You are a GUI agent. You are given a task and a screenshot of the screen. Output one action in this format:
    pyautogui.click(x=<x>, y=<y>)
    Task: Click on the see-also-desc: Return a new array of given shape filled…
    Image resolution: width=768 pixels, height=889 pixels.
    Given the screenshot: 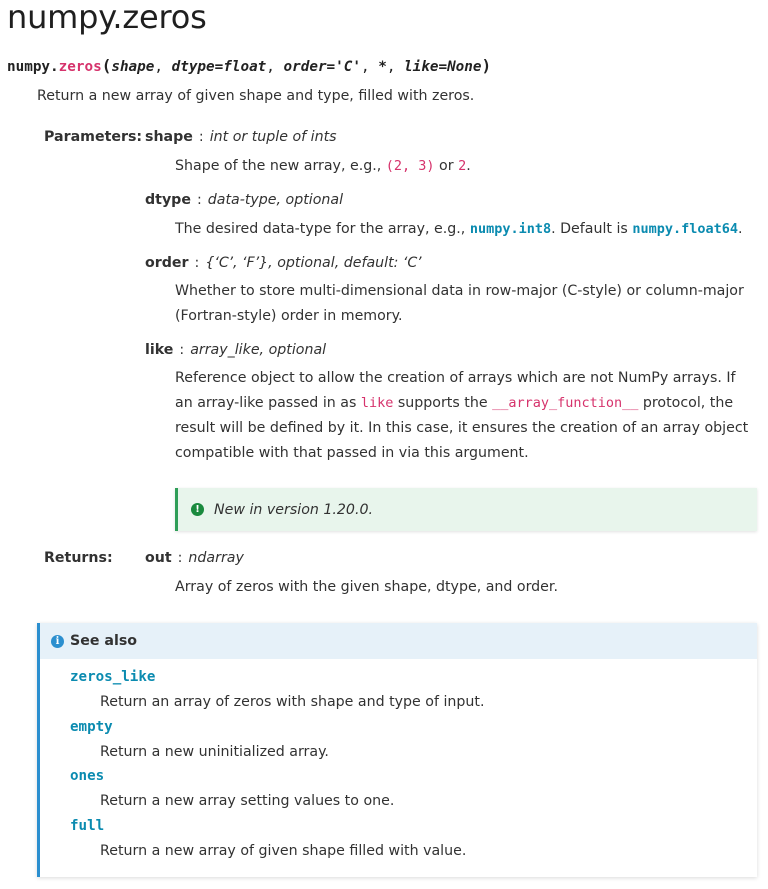 What is the action you would take?
    pyautogui.click(x=283, y=851)
    